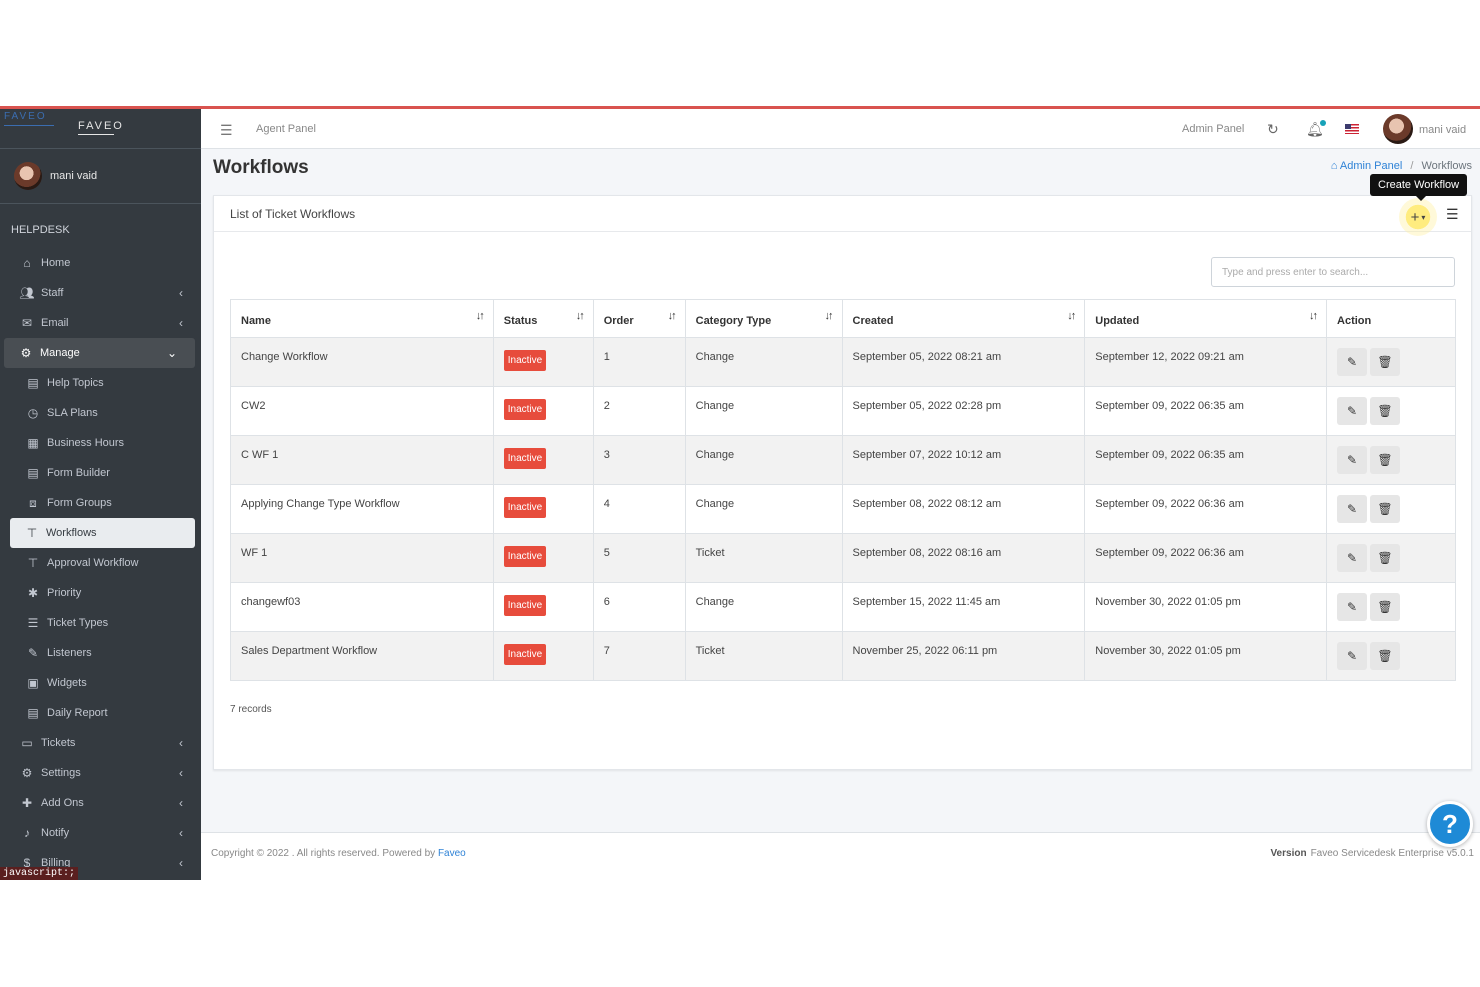  Describe the element at coordinates (639, 411) in the screenshot. I see `cell-order: 2` at that location.